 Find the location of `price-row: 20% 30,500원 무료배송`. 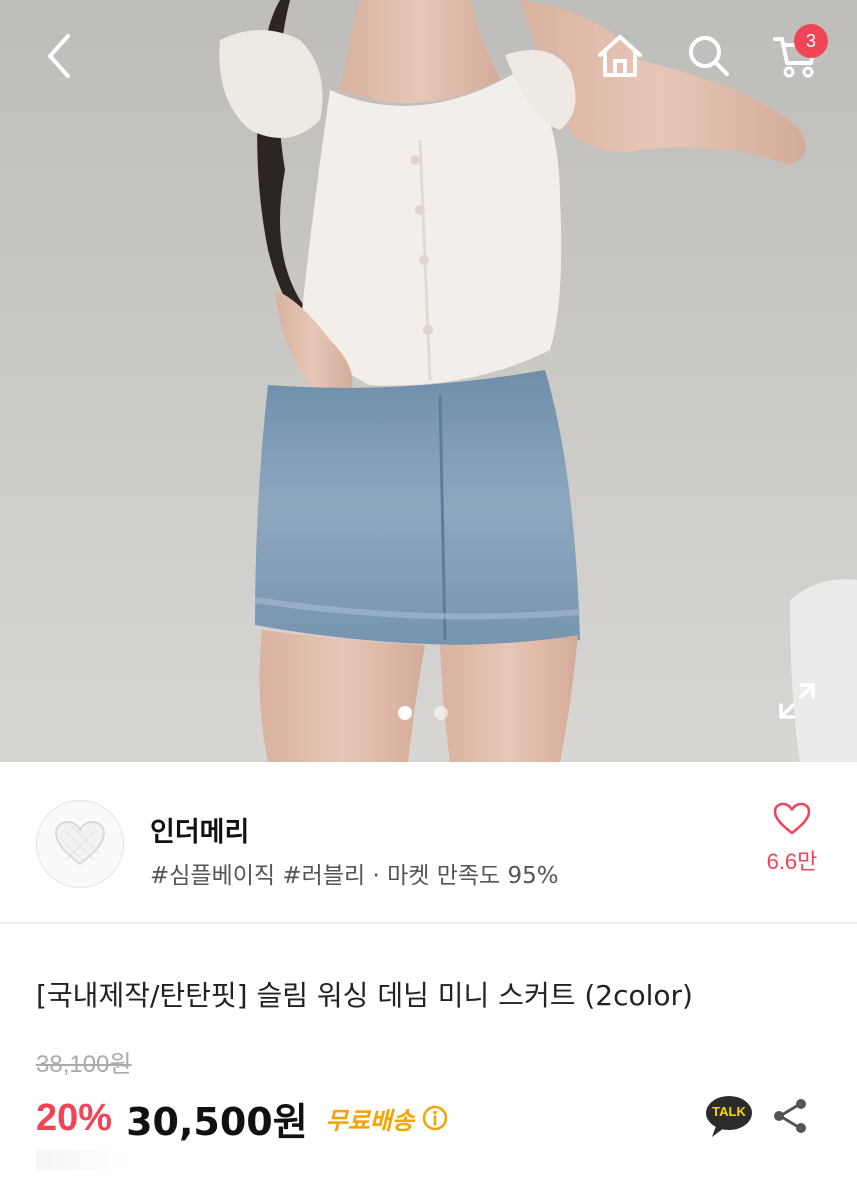

price-row: 20% 30,500원 무료배송 is located at coordinates (242, 1118).